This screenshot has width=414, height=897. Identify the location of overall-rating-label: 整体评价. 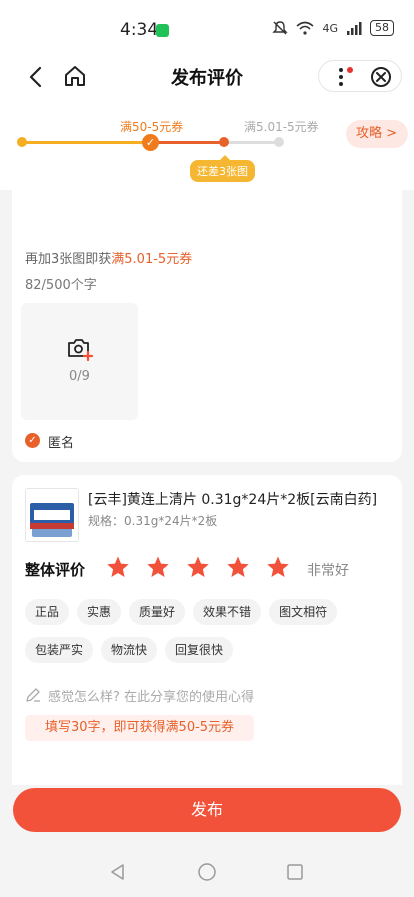
(55, 570).